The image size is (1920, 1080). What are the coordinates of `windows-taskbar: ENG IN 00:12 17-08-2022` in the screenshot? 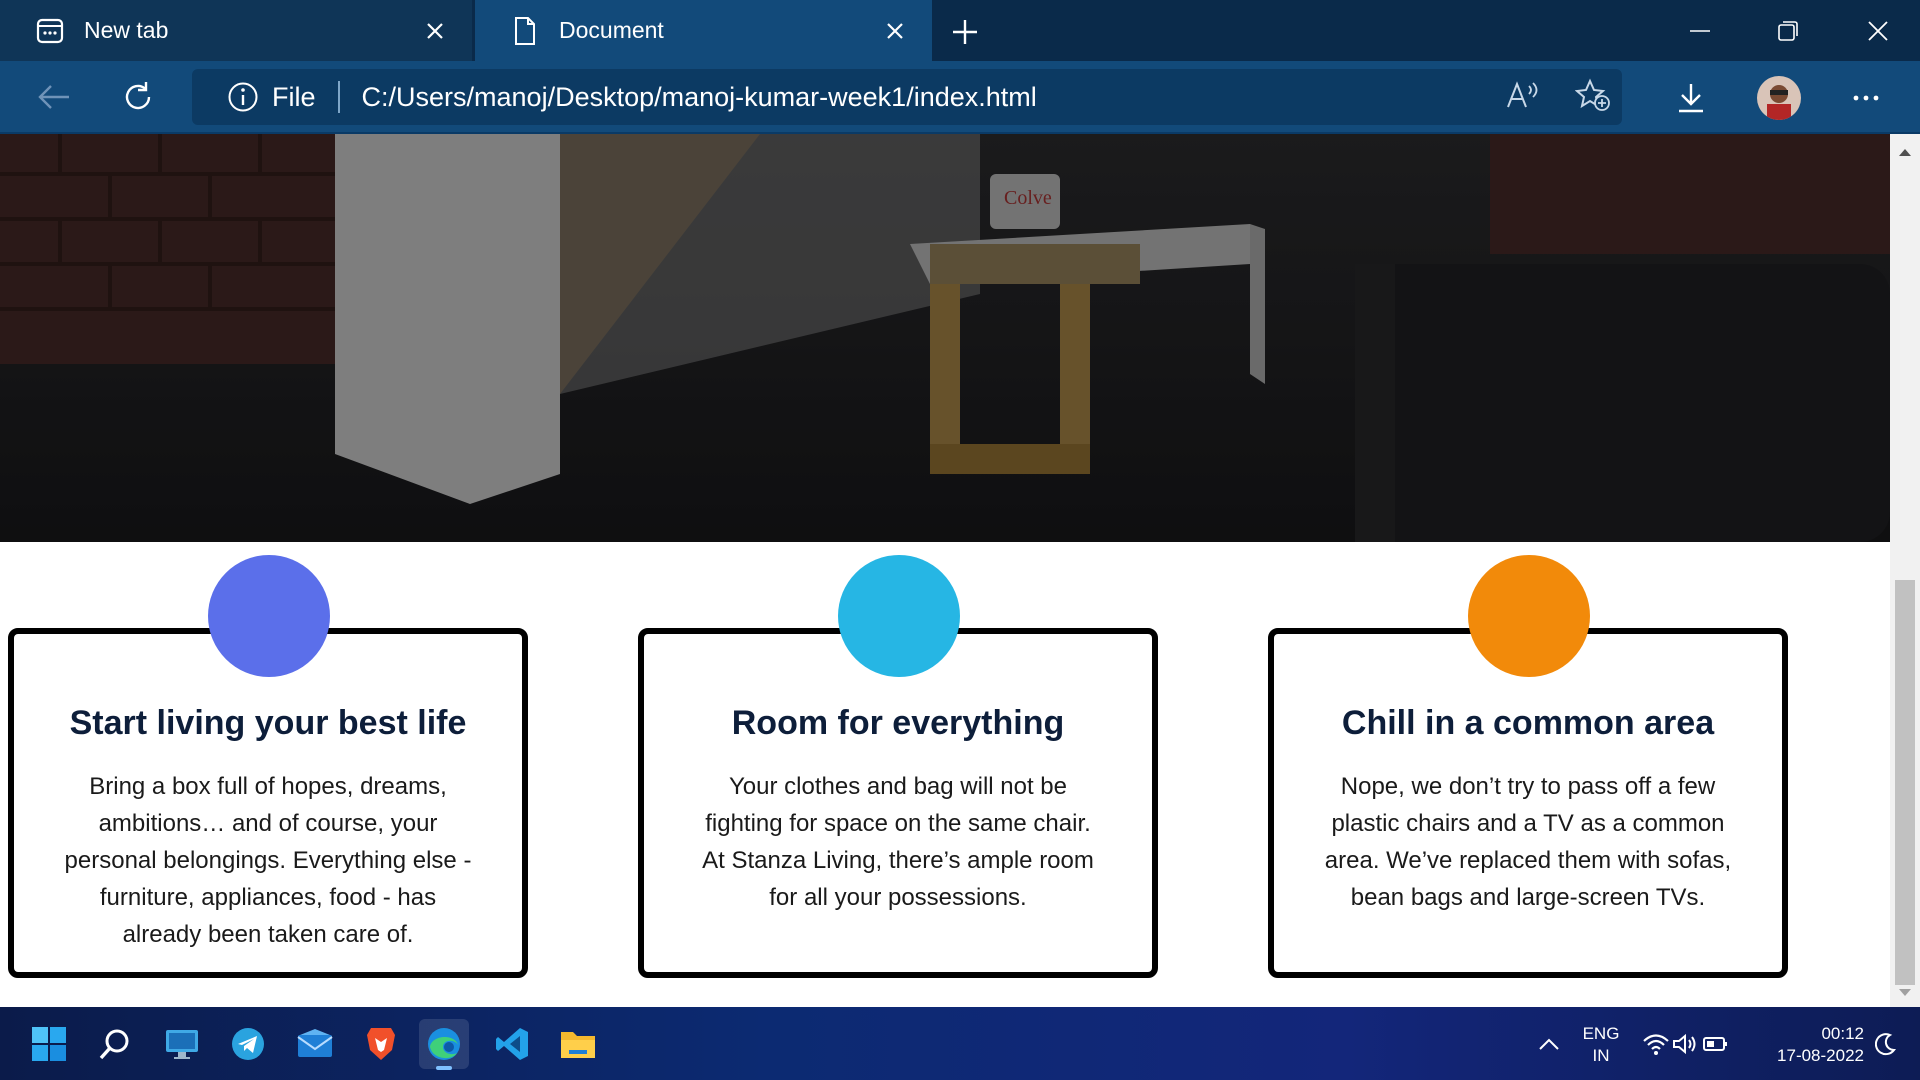 It's located at (960, 1043).